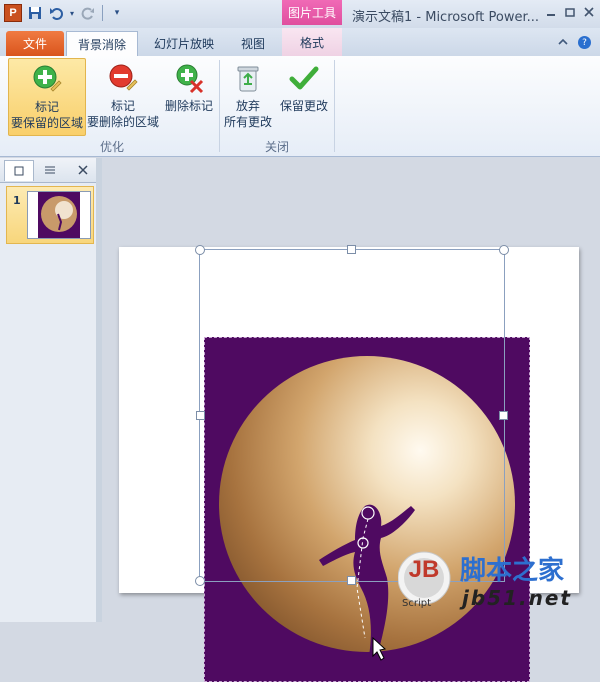 This screenshot has height=682, width=600. What do you see at coordinates (46, 107) in the screenshot?
I see `mark-keep-label-1: 标记` at bounding box center [46, 107].